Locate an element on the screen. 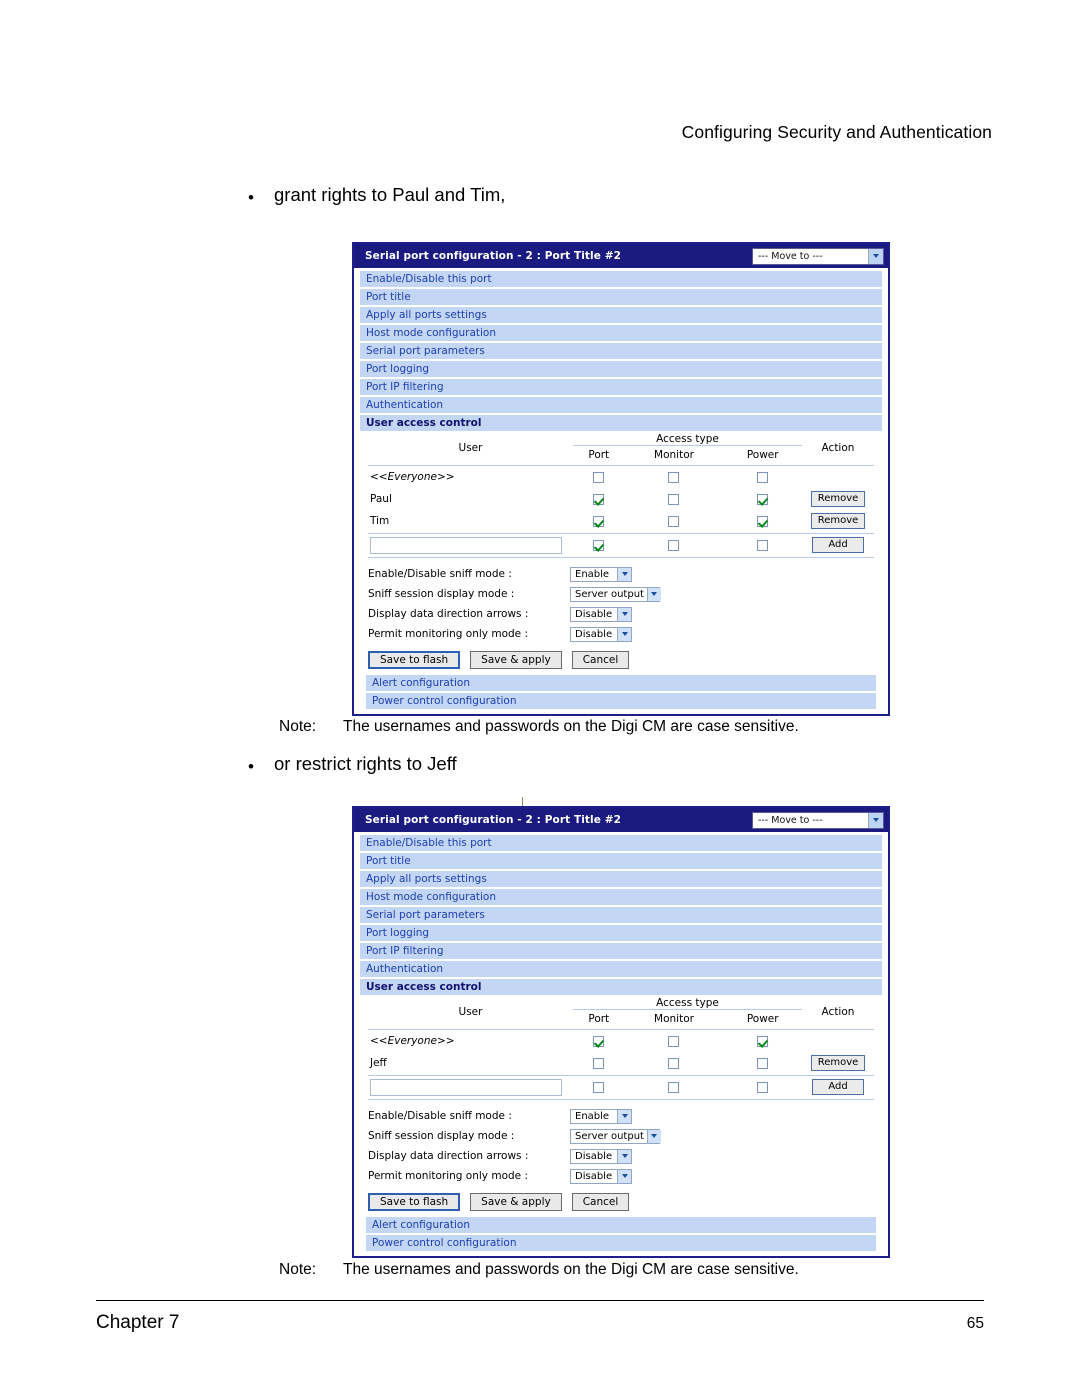  panel-2-new-port-checkbox is located at coordinates (599, 1087).